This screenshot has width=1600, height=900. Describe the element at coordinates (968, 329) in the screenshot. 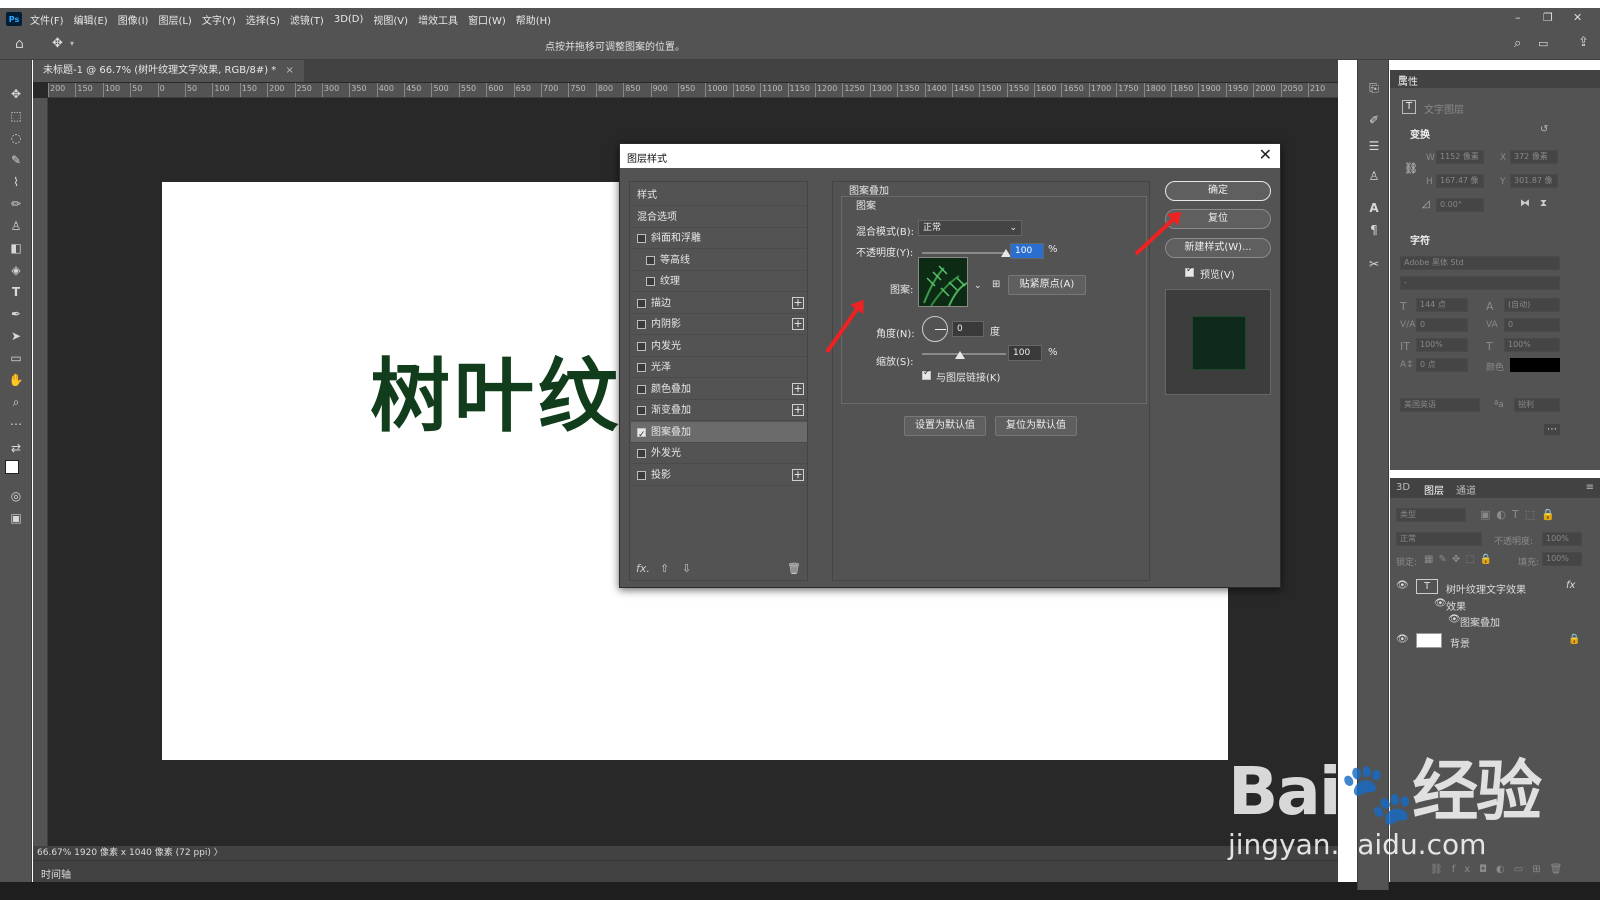

I see `angle-input: 0` at that location.